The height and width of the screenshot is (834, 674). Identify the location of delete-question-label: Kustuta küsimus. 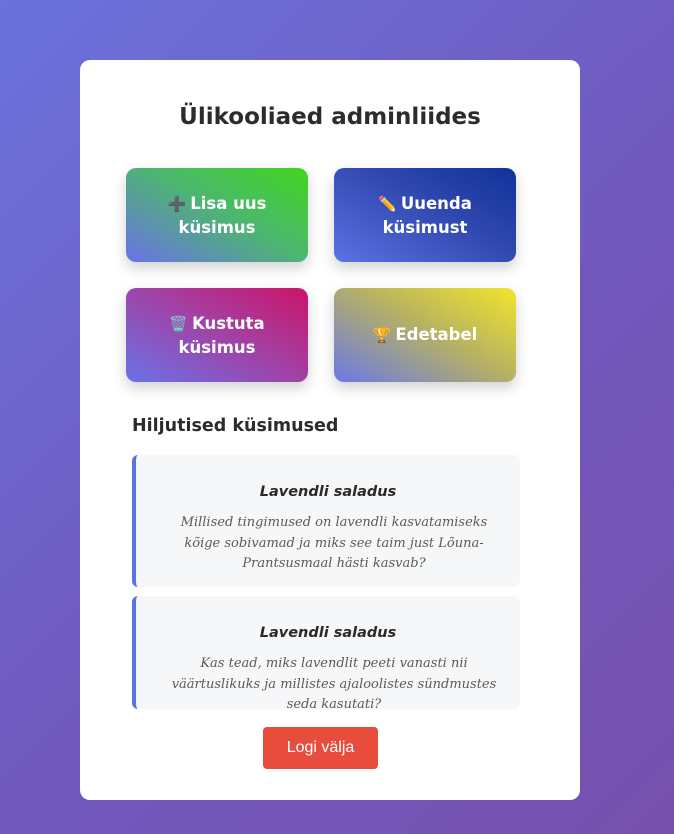
(221, 335).